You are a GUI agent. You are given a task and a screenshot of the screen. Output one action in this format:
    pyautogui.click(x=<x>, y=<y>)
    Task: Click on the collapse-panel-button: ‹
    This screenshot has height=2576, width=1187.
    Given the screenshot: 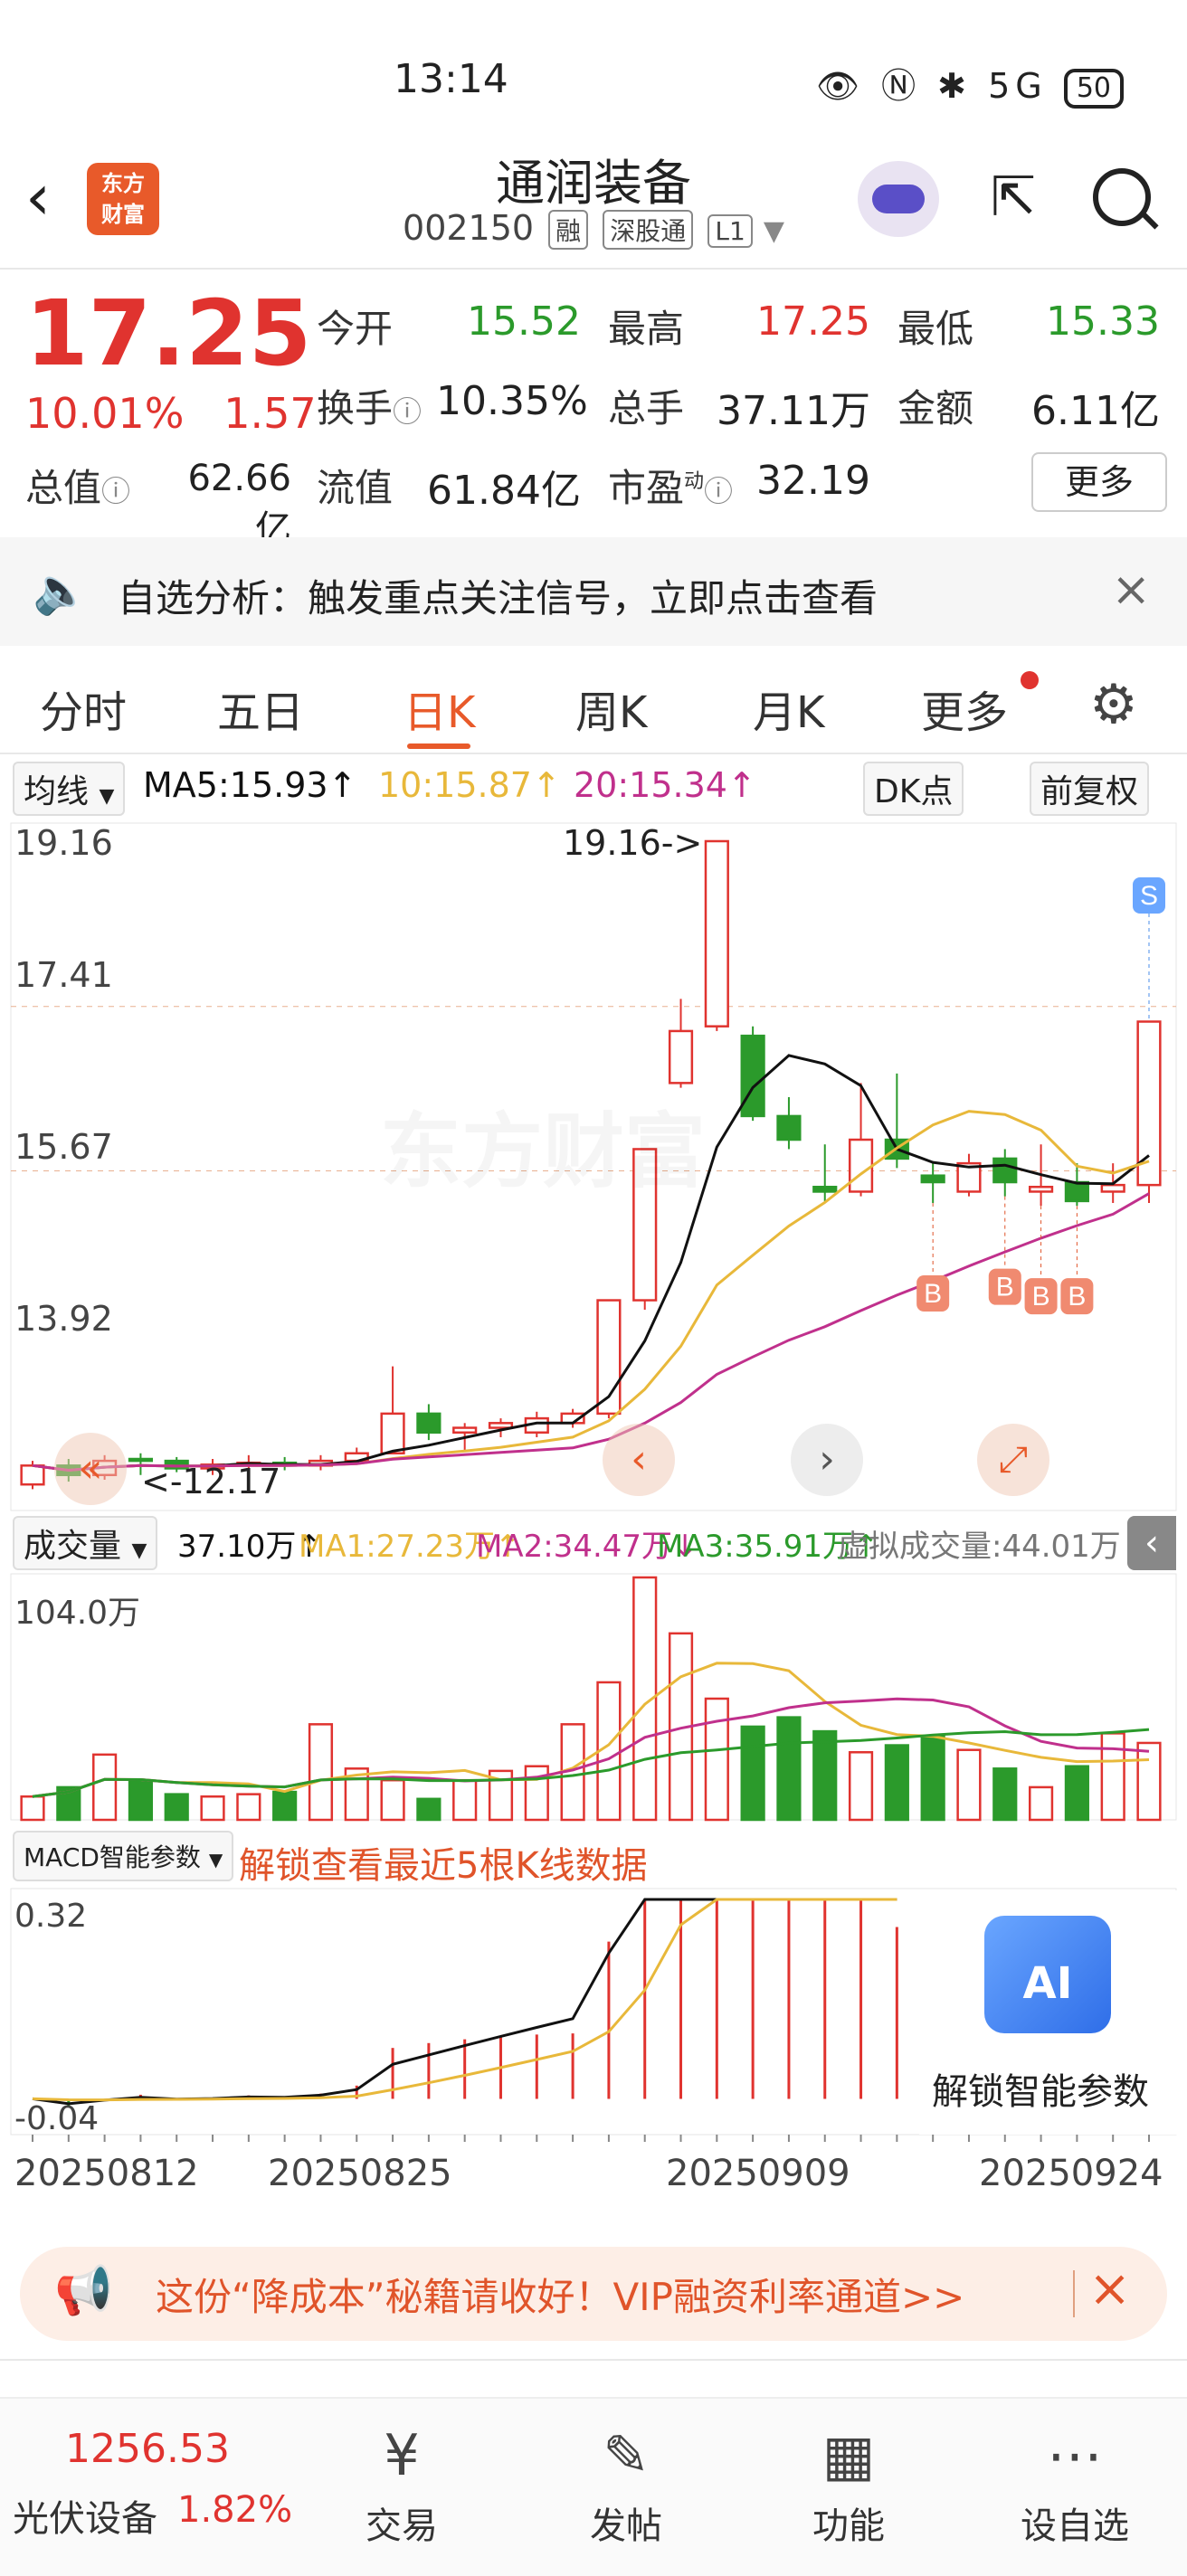 What is the action you would take?
    pyautogui.click(x=1151, y=1543)
    